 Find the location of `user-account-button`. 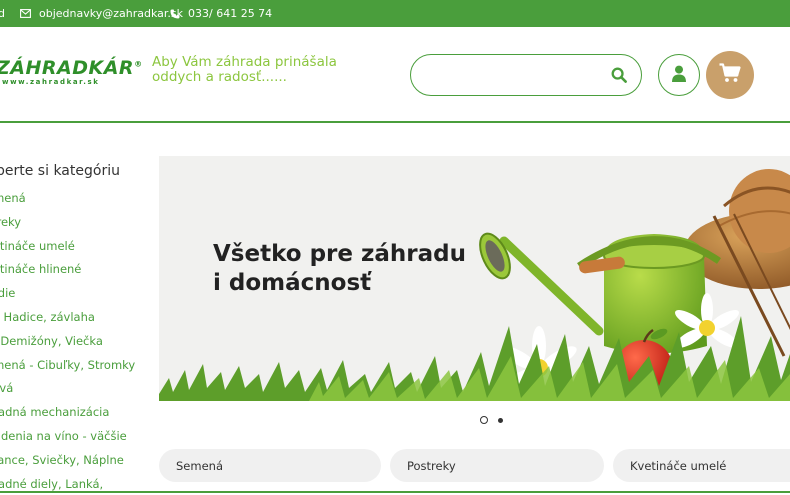

user-account-button is located at coordinates (679, 75).